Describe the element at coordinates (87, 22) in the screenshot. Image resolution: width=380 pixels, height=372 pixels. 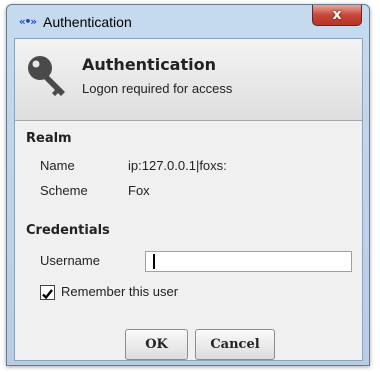
I see `window-title: Authentication` at that location.